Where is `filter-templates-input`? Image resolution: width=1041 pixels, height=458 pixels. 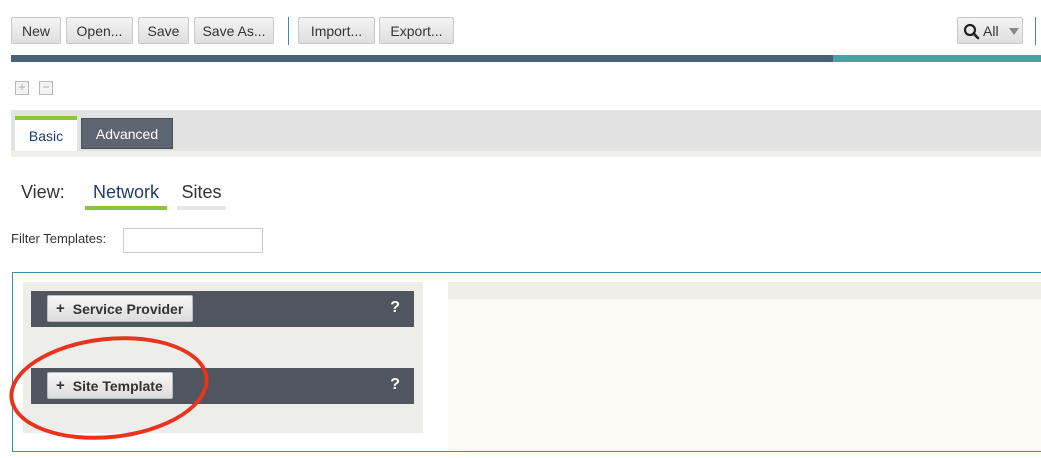 filter-templates-input is located at coordinates (193, 240).